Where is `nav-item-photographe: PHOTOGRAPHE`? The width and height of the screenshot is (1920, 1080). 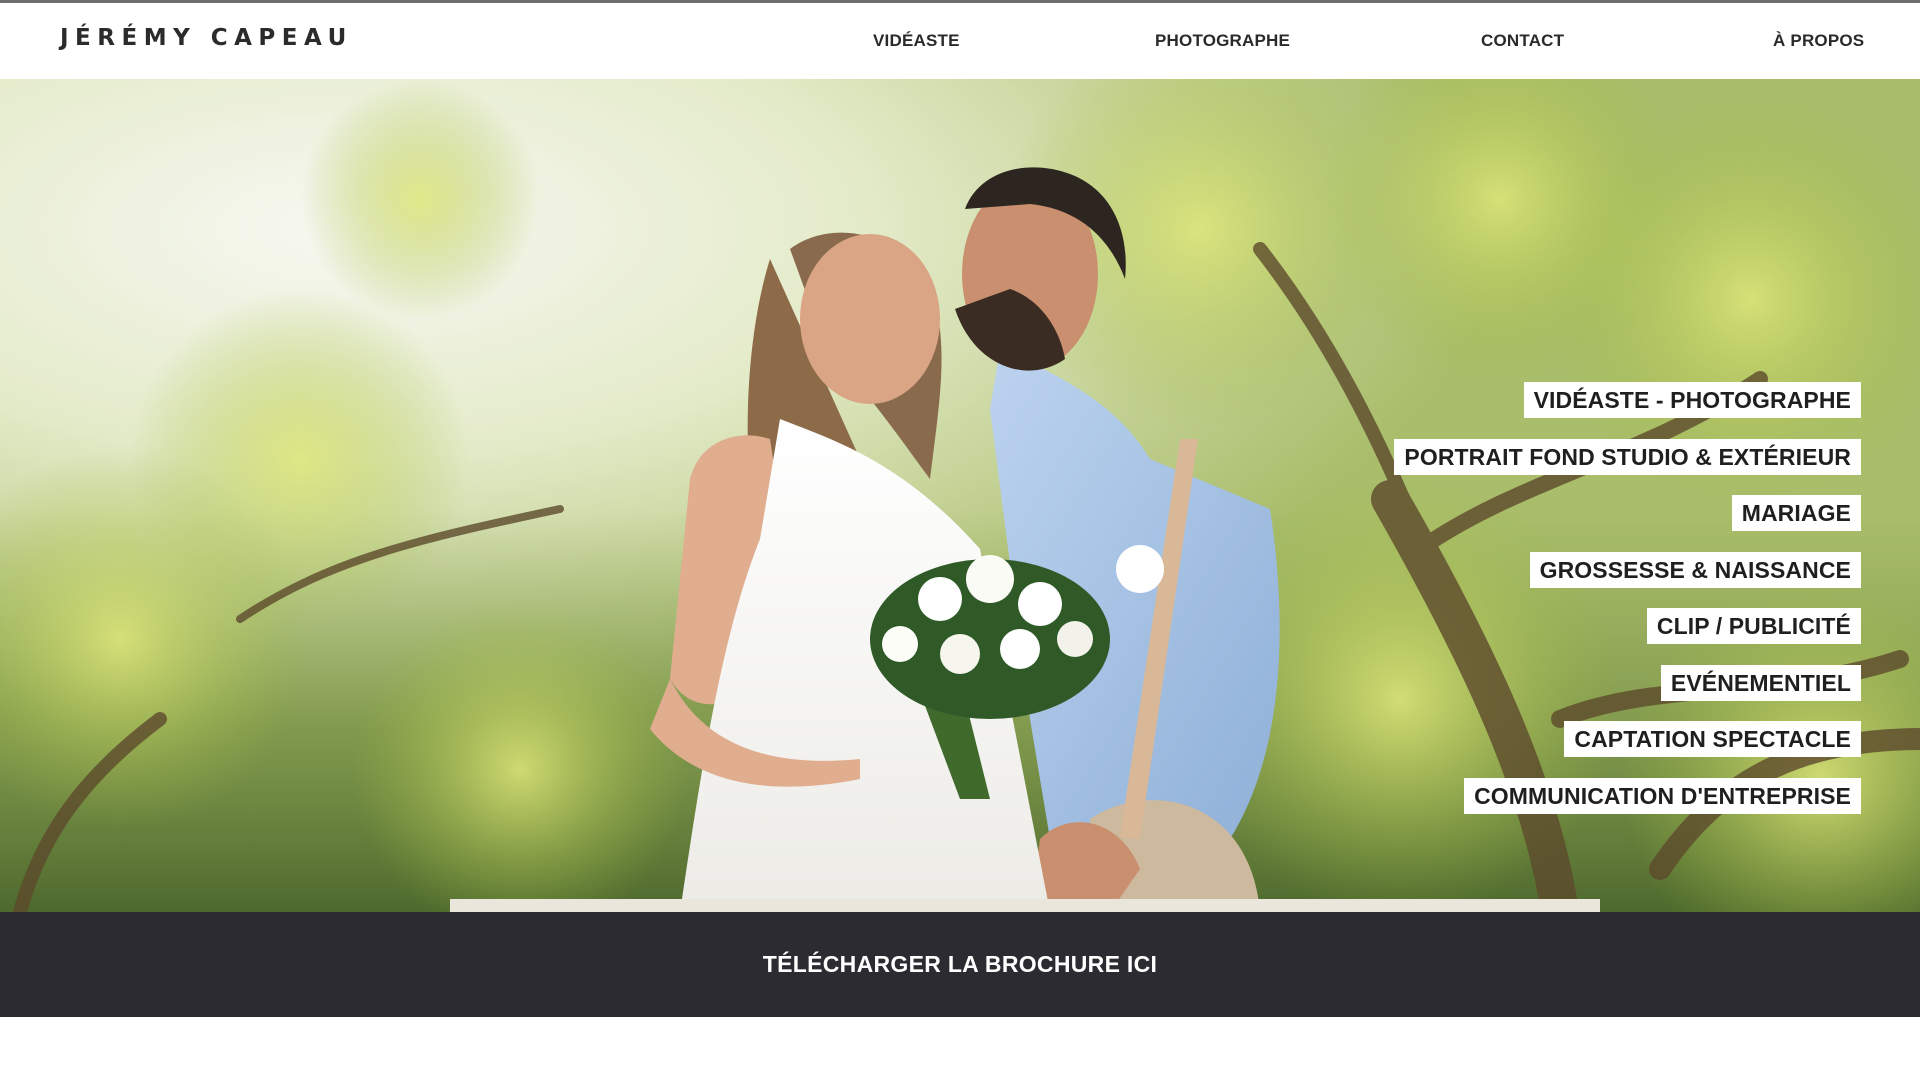 nav-item-photographe: PHOTOGRAPHE is located at coordinates (1222, 41).